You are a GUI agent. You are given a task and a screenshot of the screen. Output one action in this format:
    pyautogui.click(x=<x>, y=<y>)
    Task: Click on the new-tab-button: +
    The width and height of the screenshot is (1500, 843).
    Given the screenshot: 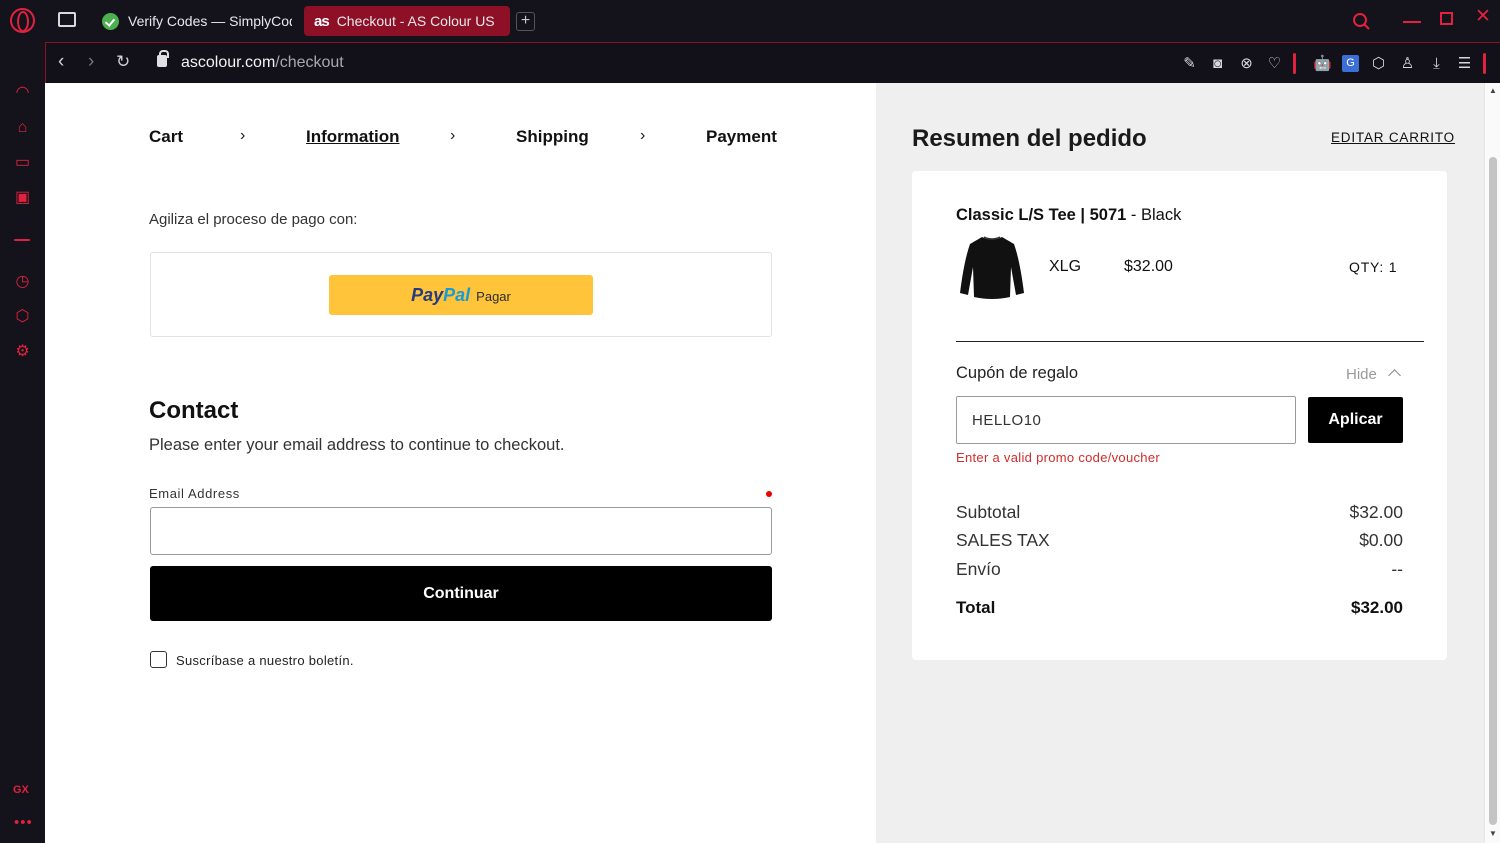 What is the action you would take?
    pyautogui.click(x=525, y=21)
    